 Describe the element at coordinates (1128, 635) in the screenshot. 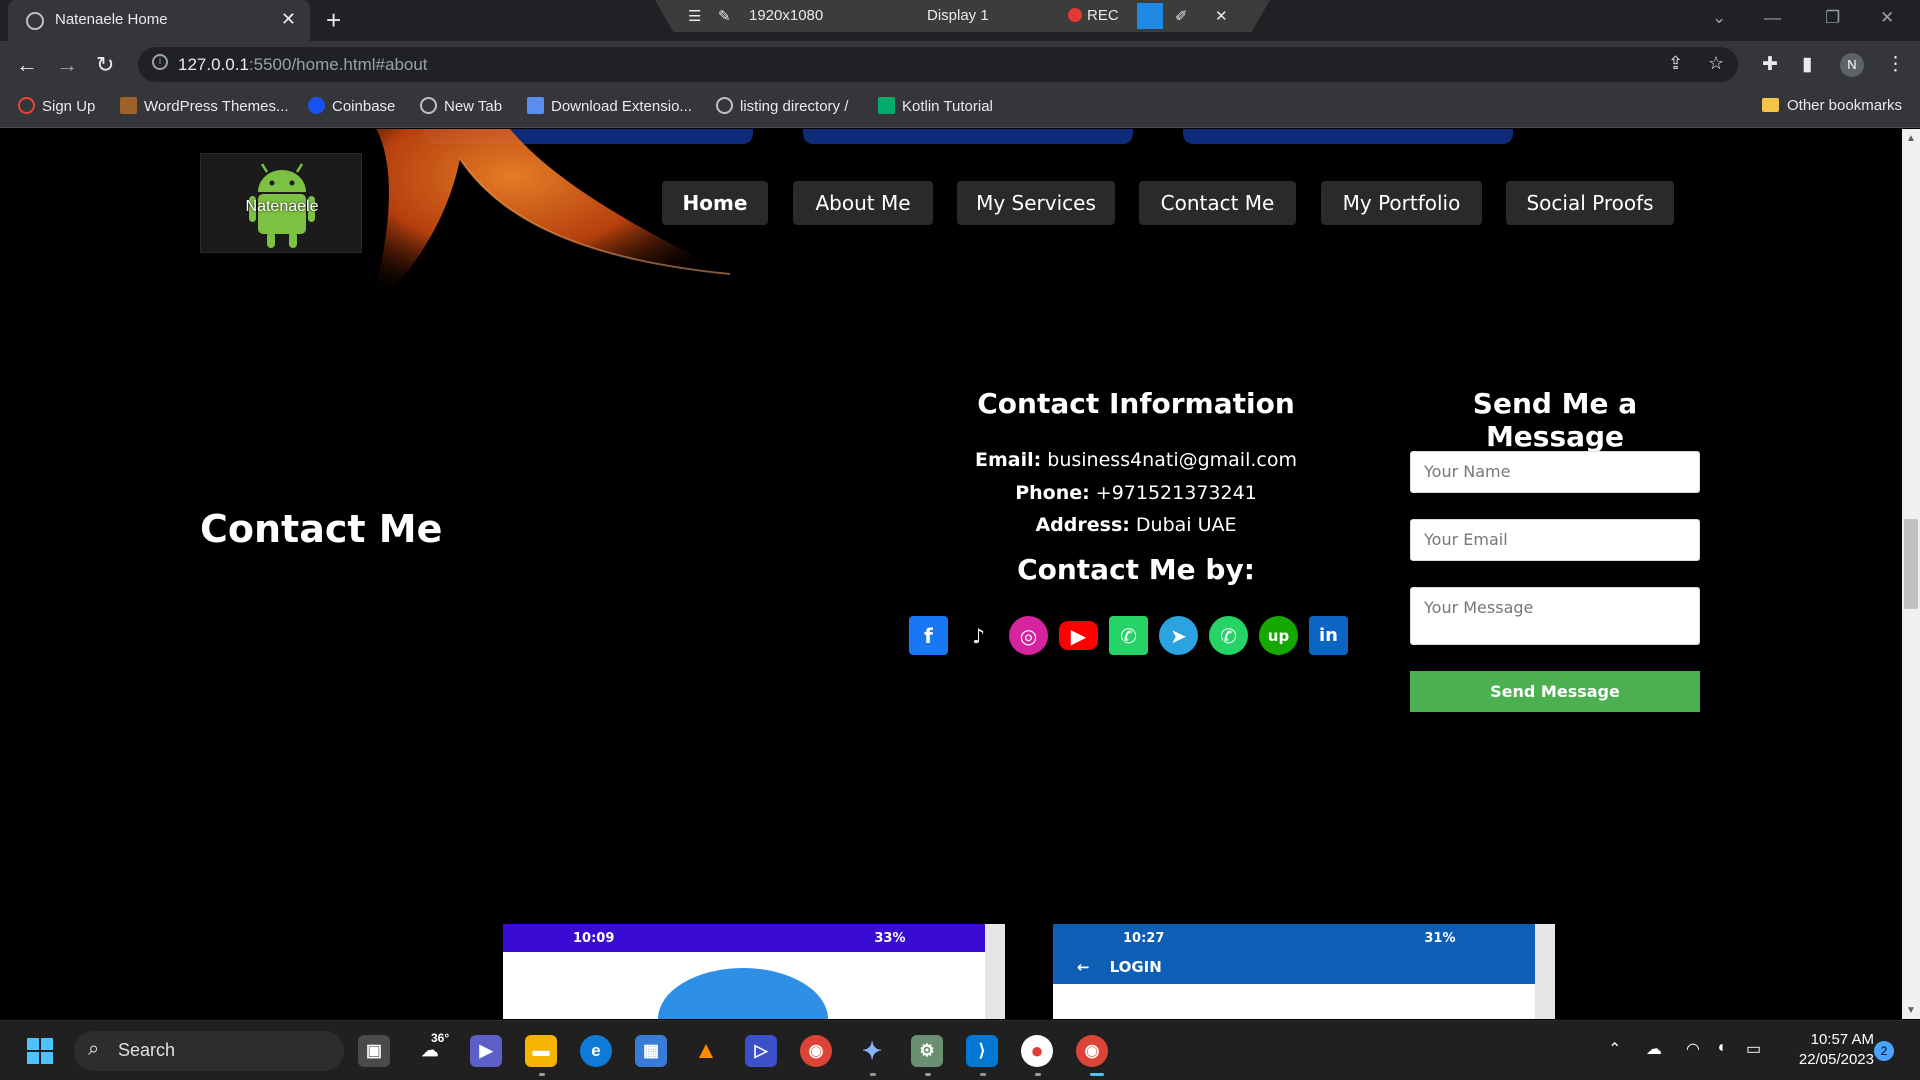

I see `whatsapp-icon: ✆` at that location.